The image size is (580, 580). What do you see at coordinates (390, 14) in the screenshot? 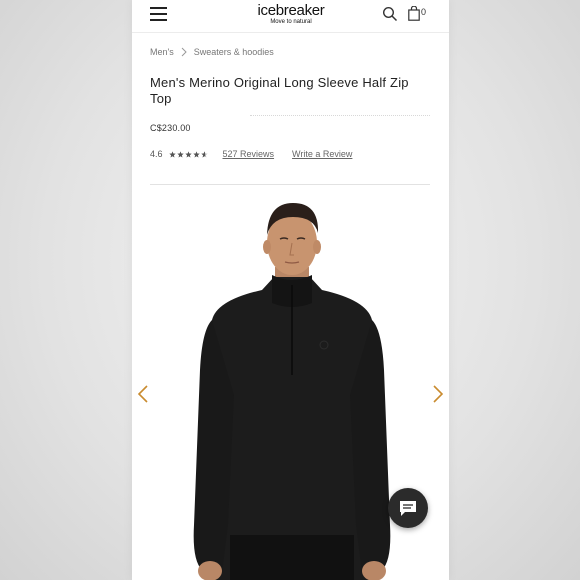
I see `search-icon` at bounding box center [390, 14].